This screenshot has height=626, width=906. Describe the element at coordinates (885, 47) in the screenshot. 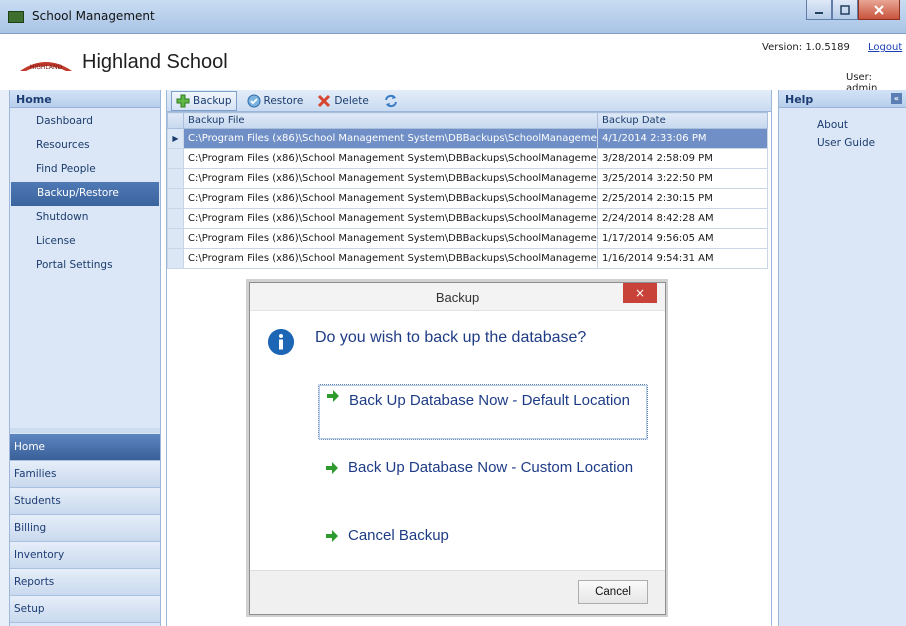

I see `logout-link: Logout` at that location.